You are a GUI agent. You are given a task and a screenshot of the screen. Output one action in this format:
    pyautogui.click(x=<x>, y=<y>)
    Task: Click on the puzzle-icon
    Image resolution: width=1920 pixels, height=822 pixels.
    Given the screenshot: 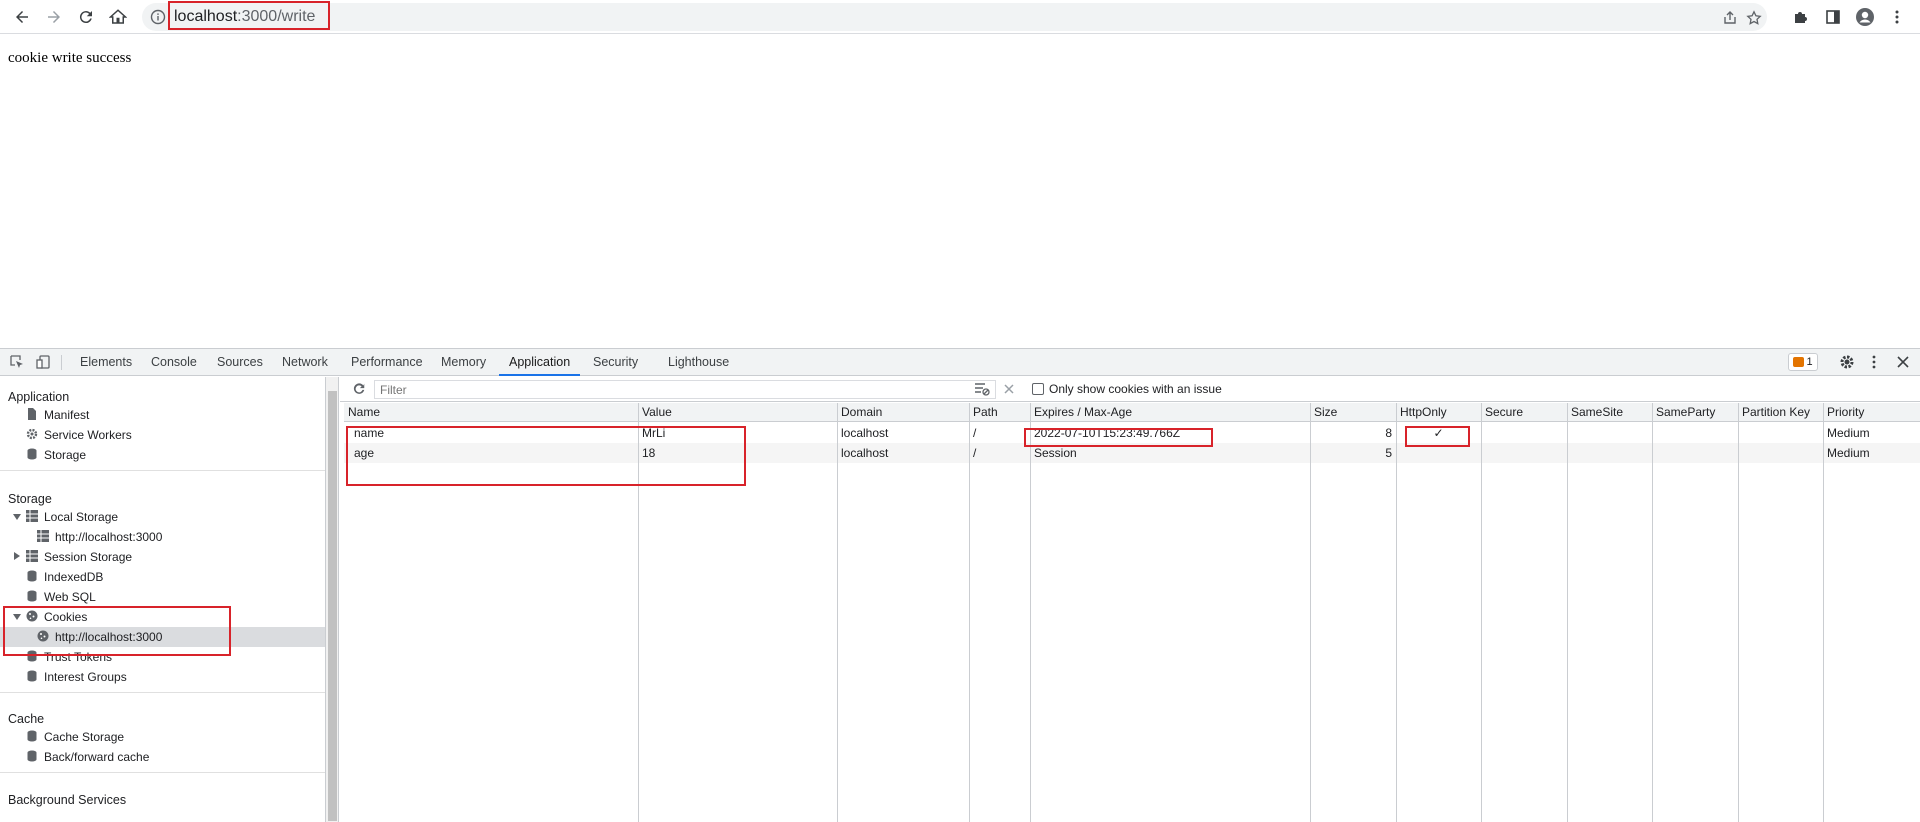 What is the action you would take?
    pyautogui.click(x=1801, y=17)
    